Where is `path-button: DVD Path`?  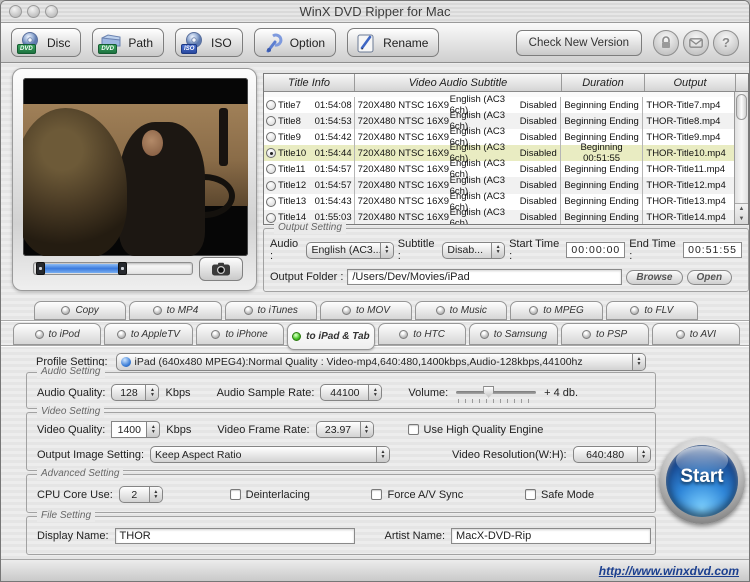 path-button: DVD Path is located at coordinates (128, 42).